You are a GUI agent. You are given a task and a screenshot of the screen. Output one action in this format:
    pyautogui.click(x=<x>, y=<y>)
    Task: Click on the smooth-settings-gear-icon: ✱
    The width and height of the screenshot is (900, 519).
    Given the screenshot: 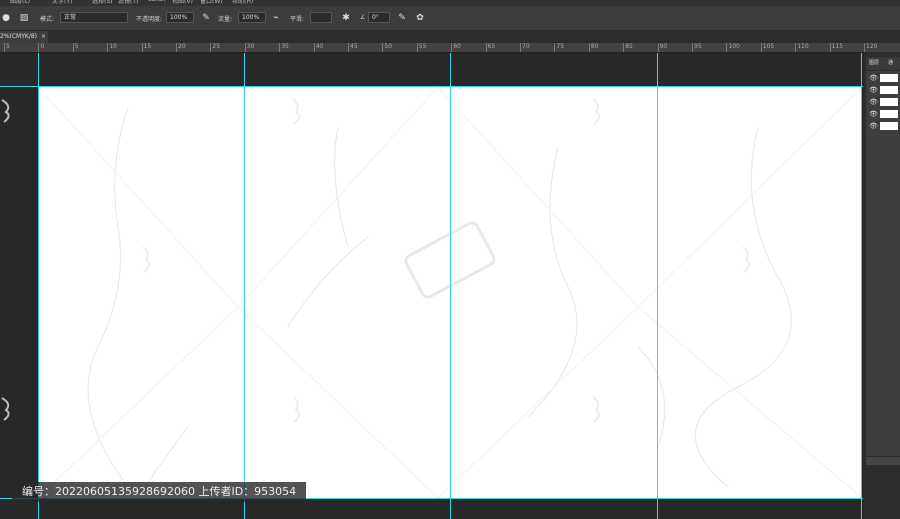 What is the action you would take?
    pyautogui.click(x=346, y=18)
    